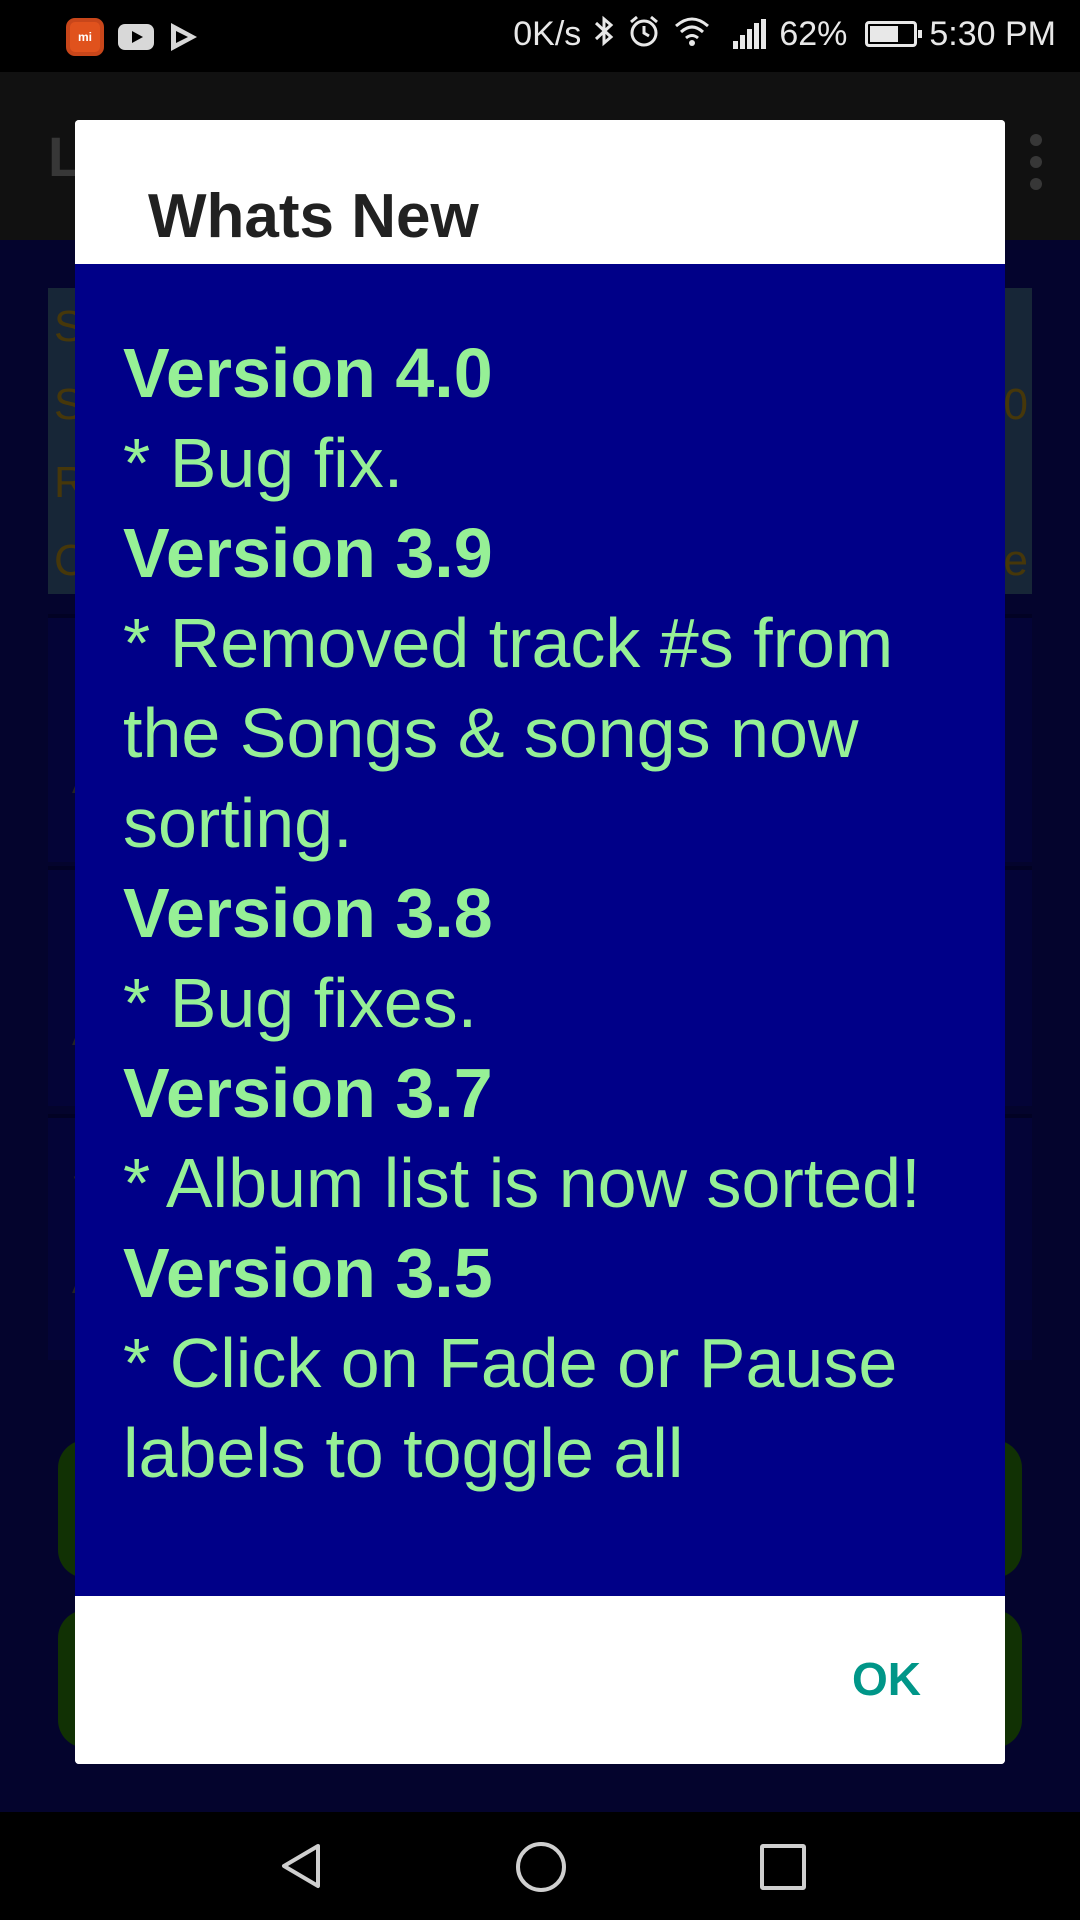 This screenshot has width=1080, height=1920. I want to click on youtube-icon, so click(136, 37).